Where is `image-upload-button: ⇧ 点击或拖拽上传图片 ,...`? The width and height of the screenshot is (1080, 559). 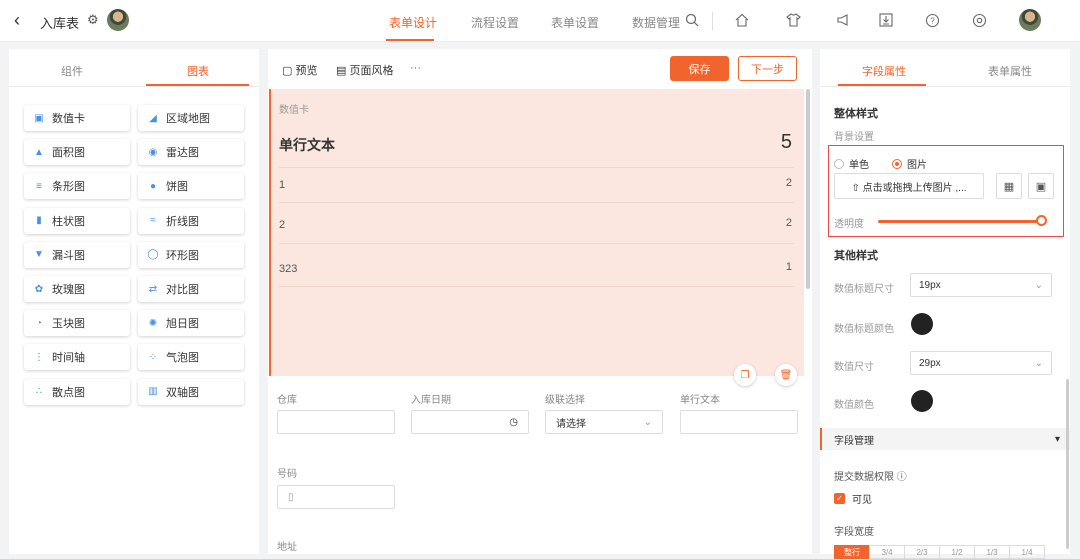
image-upload-button: ⇧ 点击或拖拽上传图片 ,... is located at coordinates (909, 186).